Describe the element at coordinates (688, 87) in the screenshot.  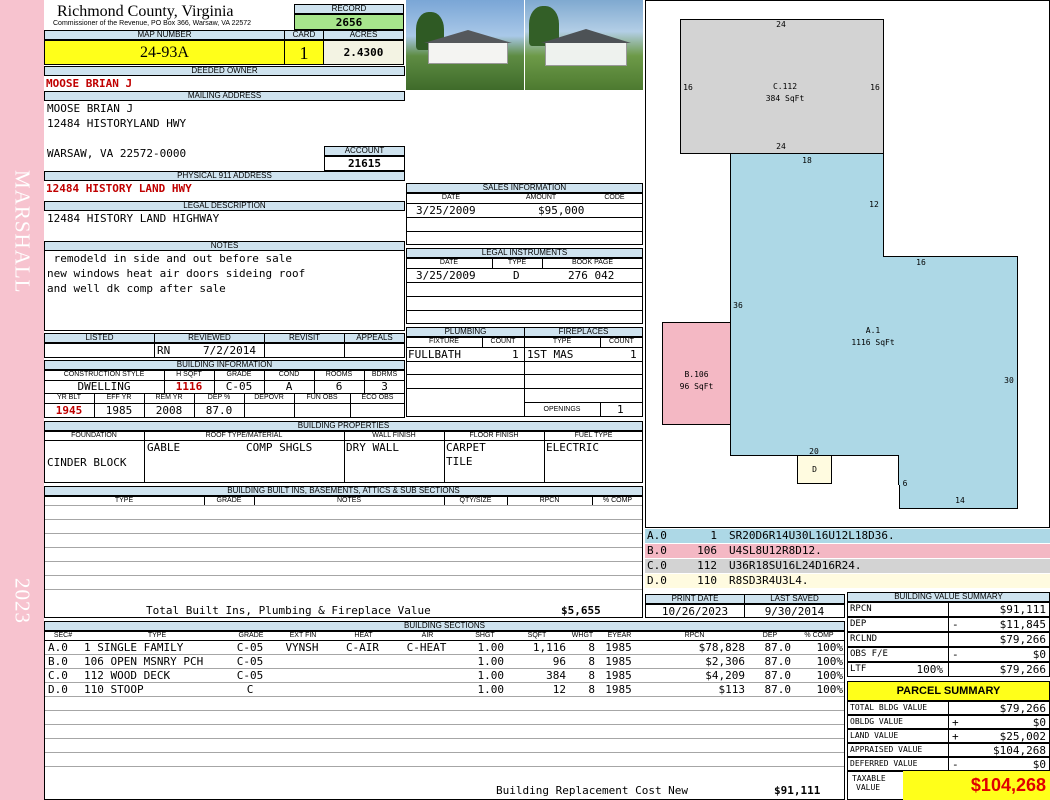
I see `dim-c-left: 16` at that location.